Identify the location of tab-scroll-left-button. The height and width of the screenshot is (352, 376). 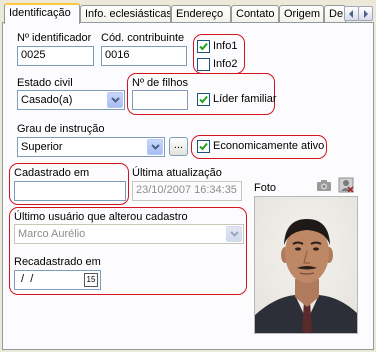
(351, 13).